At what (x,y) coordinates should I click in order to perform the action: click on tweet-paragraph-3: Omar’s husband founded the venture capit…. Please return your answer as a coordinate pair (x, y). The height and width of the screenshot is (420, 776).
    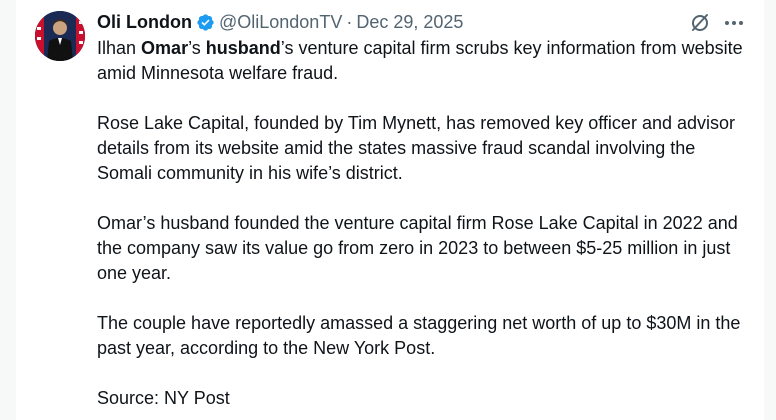
    Looking at the image, I should click on (417, 248).